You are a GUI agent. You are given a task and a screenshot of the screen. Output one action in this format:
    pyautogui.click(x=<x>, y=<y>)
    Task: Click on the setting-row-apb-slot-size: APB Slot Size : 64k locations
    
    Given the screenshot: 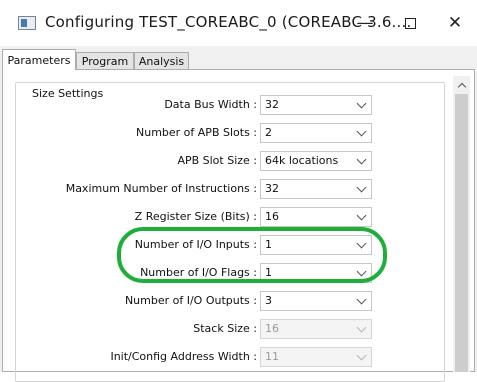 What is the action you would take?
    pyautogui.click(x=193, y=161)
    